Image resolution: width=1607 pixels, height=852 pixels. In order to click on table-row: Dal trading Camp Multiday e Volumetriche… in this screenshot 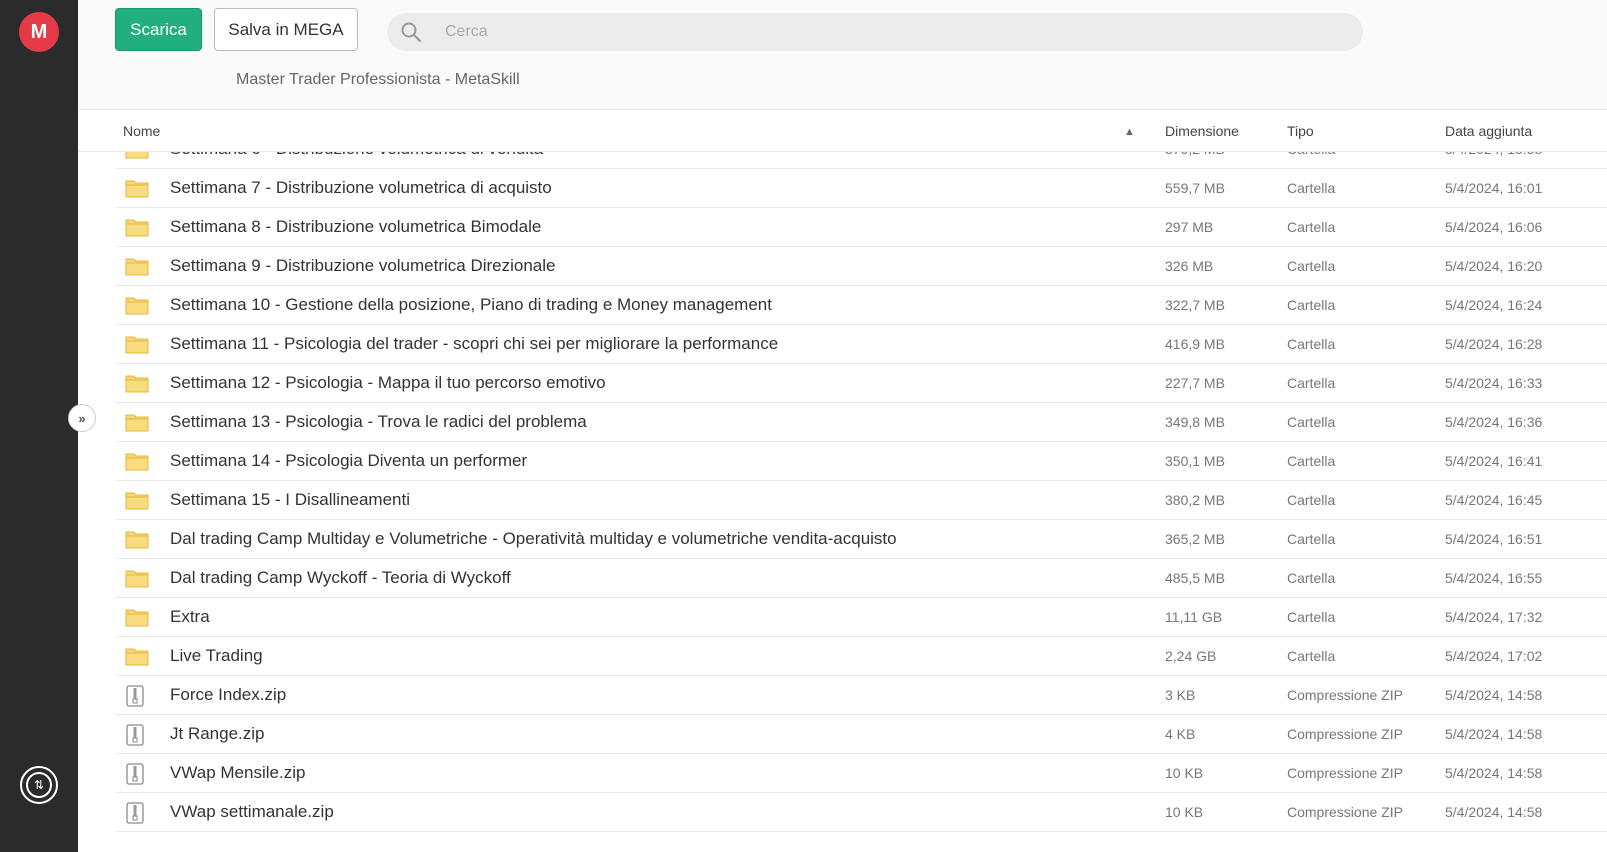, I will do `click(861, 539)`.